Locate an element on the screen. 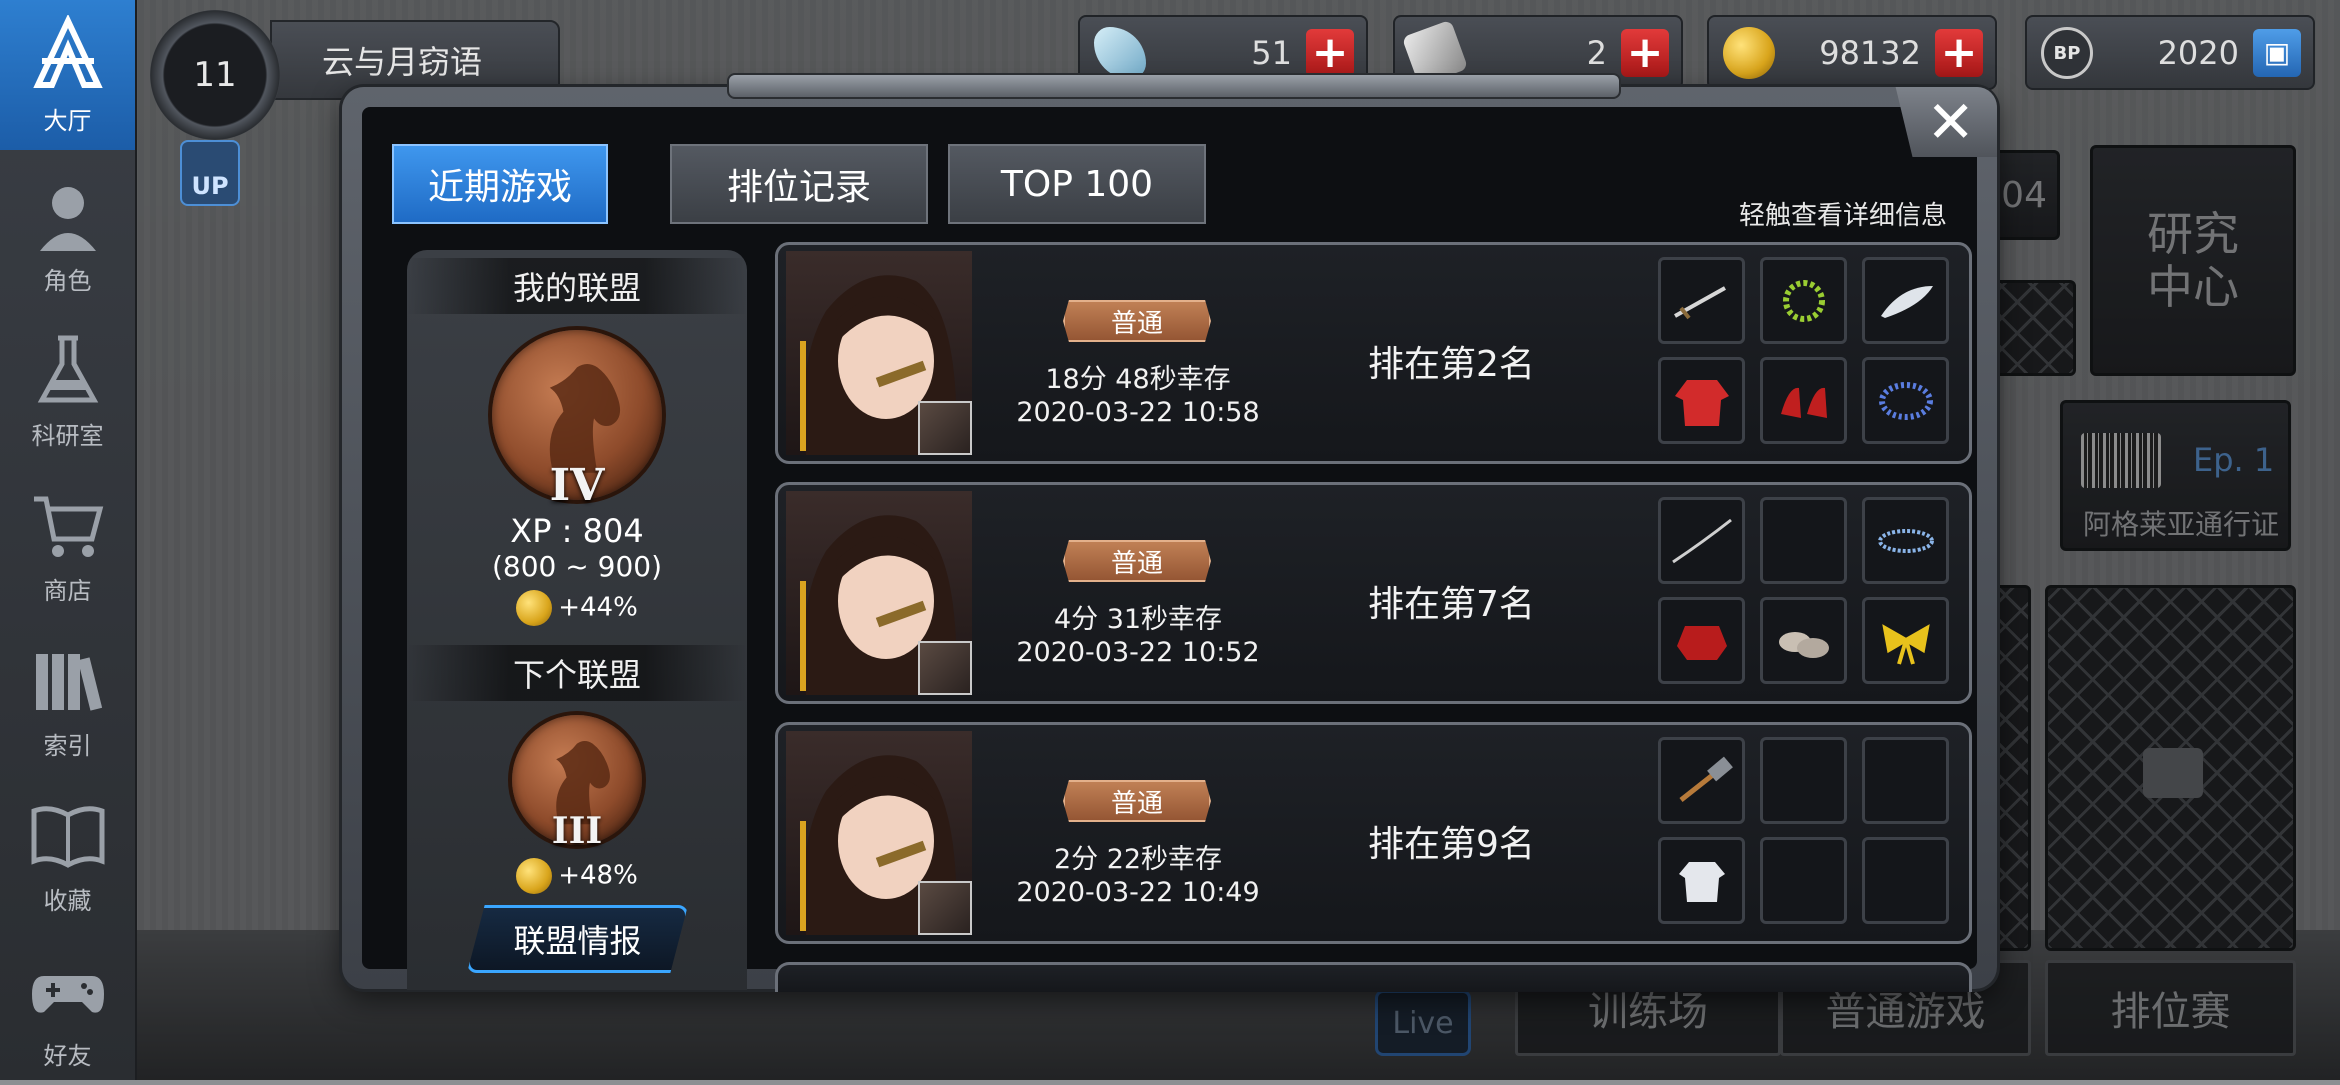 The width and height of the screenshot is (2340, 1085). sidebar-label: 收藏 is located at coordinates (67, 900).